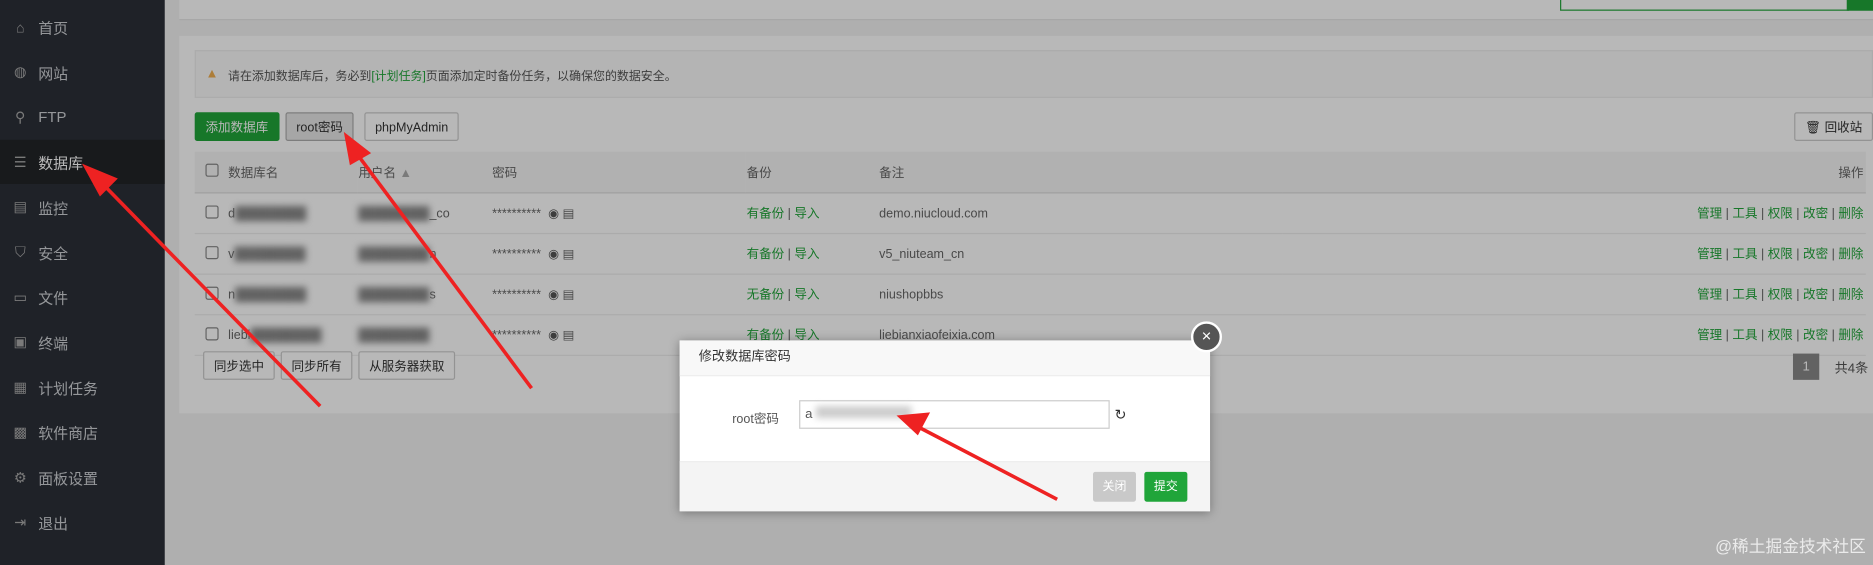 This screenshot has height=565, width=1873. I want to click on arrow-head, so click(357, 148).